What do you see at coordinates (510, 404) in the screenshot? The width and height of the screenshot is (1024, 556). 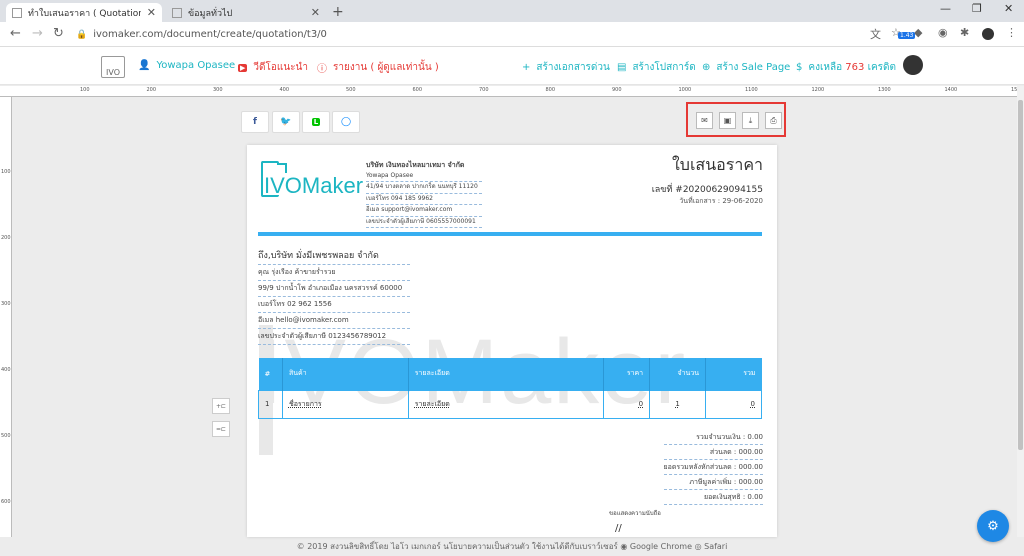 I see `table-row: 1 ชื่อรายการ รายละเอียด 0 1 0` at bounding box center [510, 404].